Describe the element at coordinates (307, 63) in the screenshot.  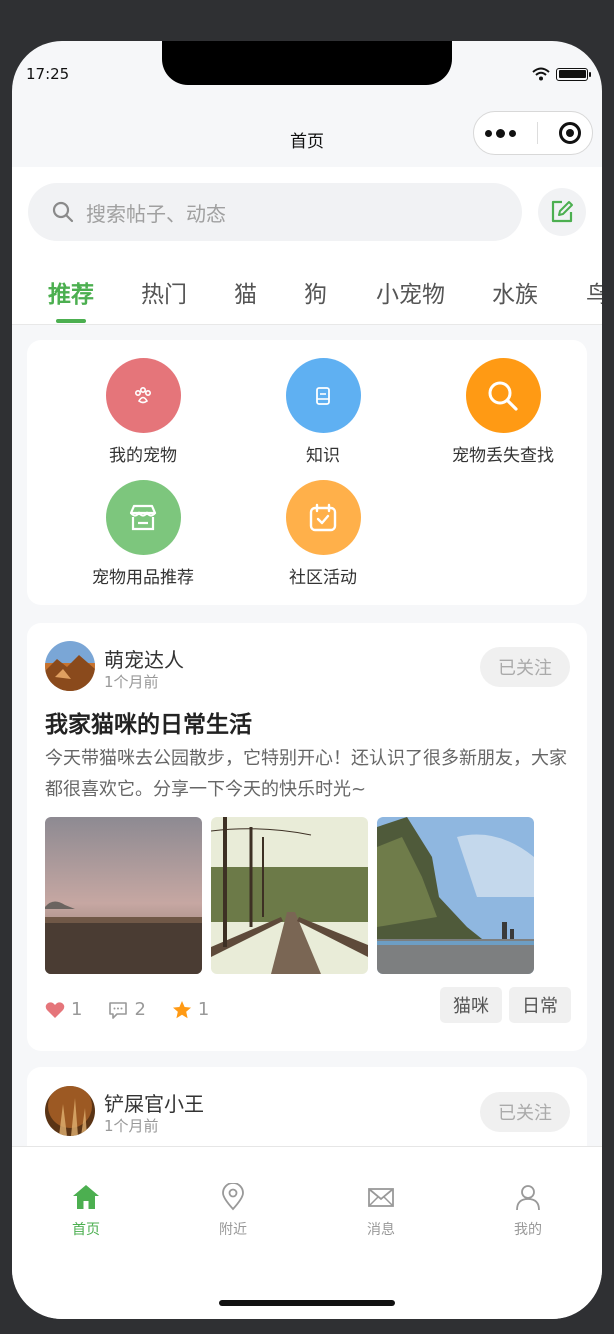
I see `notch` at that location.